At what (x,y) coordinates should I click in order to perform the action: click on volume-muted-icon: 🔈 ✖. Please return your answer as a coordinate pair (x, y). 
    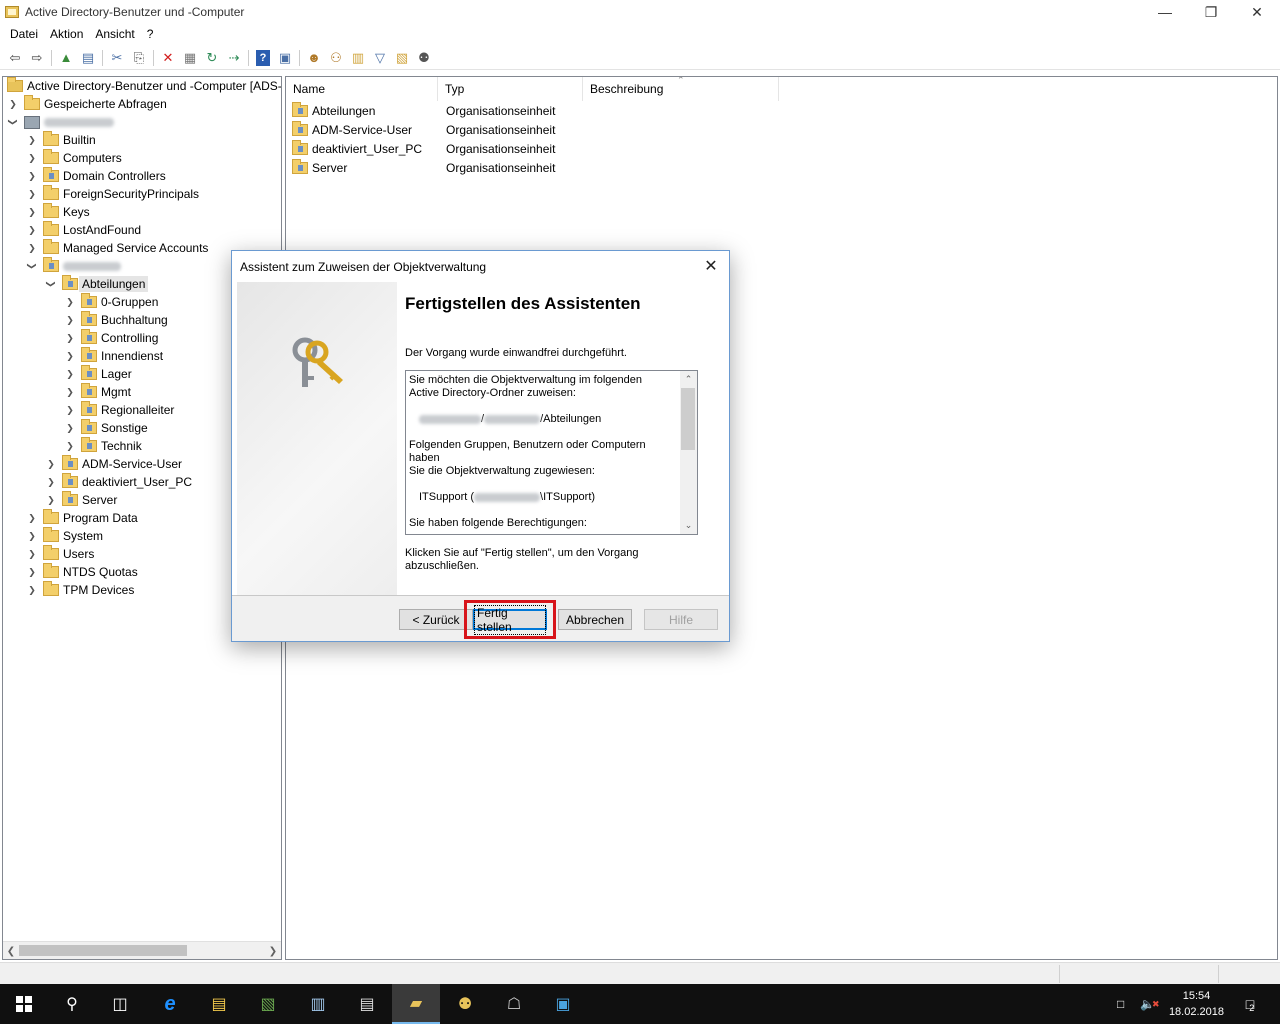
    Looking at the image, I should click on (1150, 1004).